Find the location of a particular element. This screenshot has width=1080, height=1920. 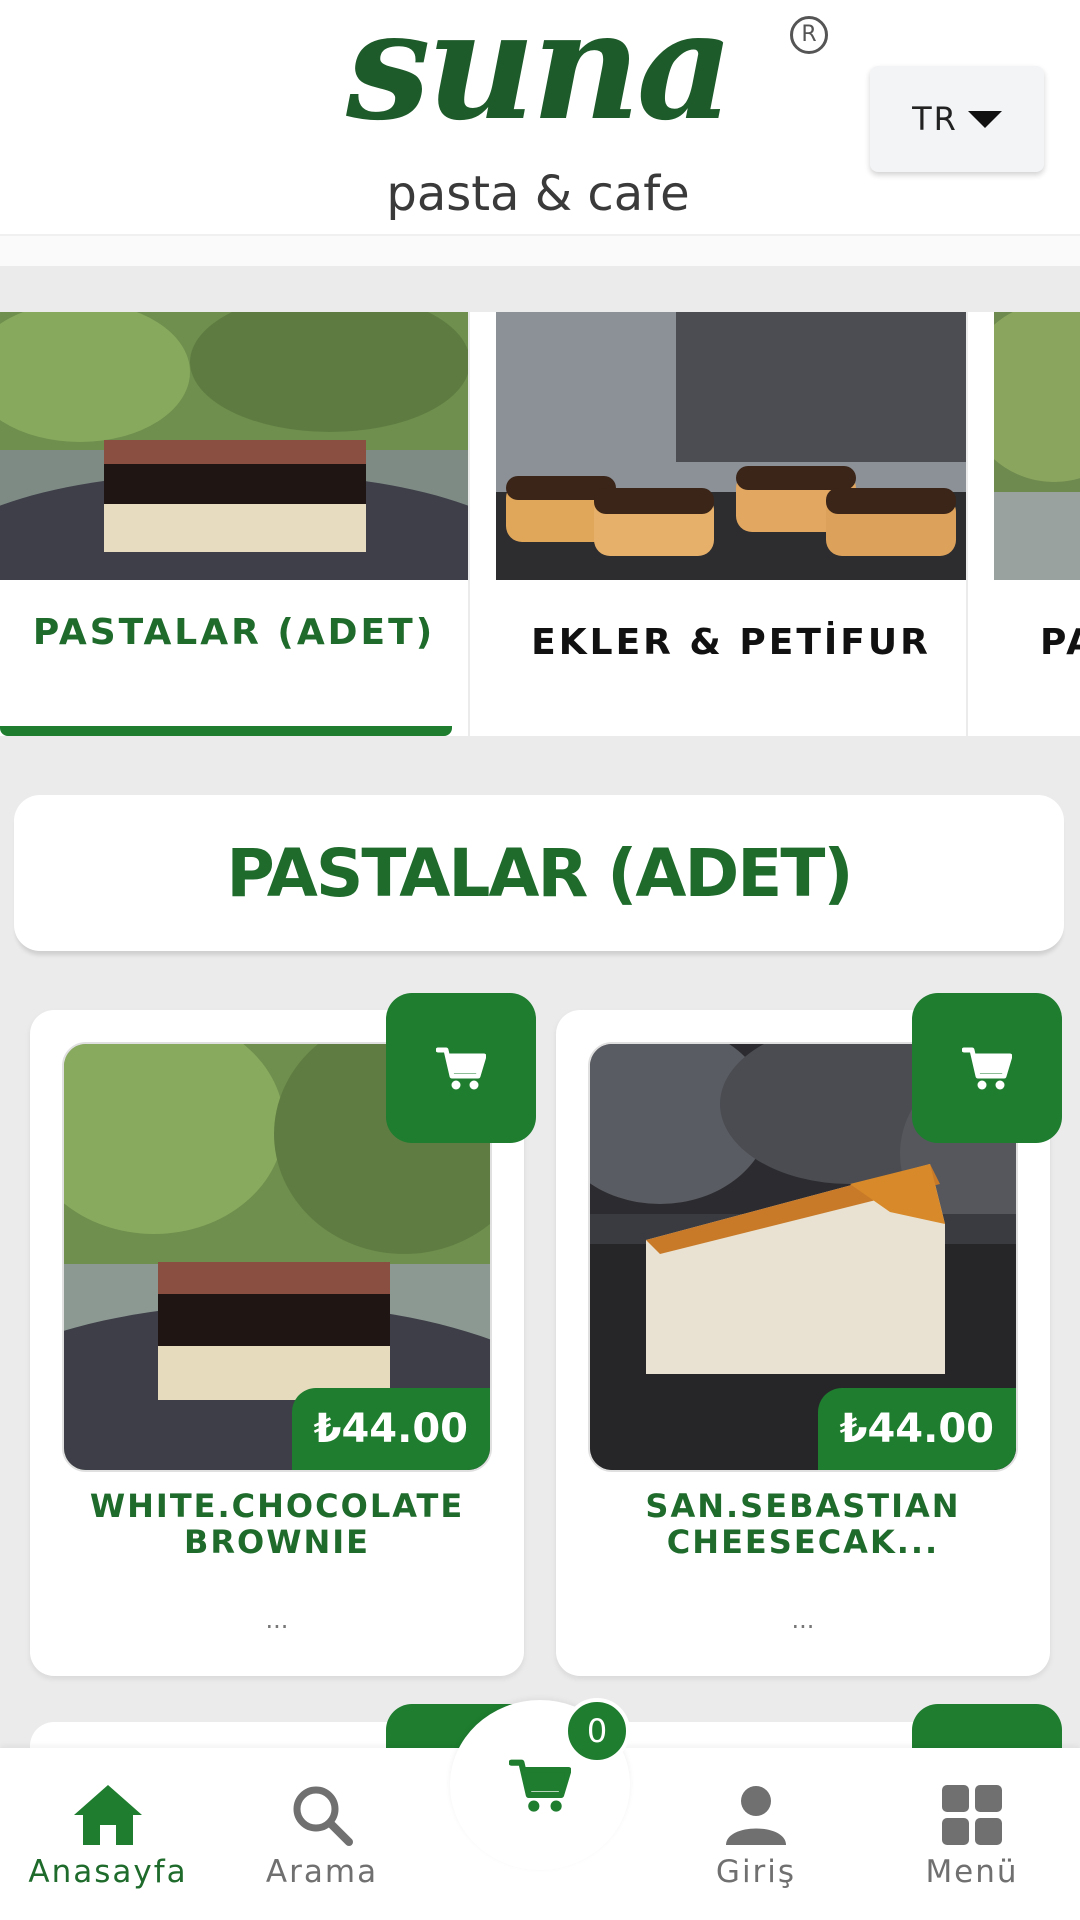

section-heading-card: PASTALAR (ADET) is located at coordinates (539, 873).